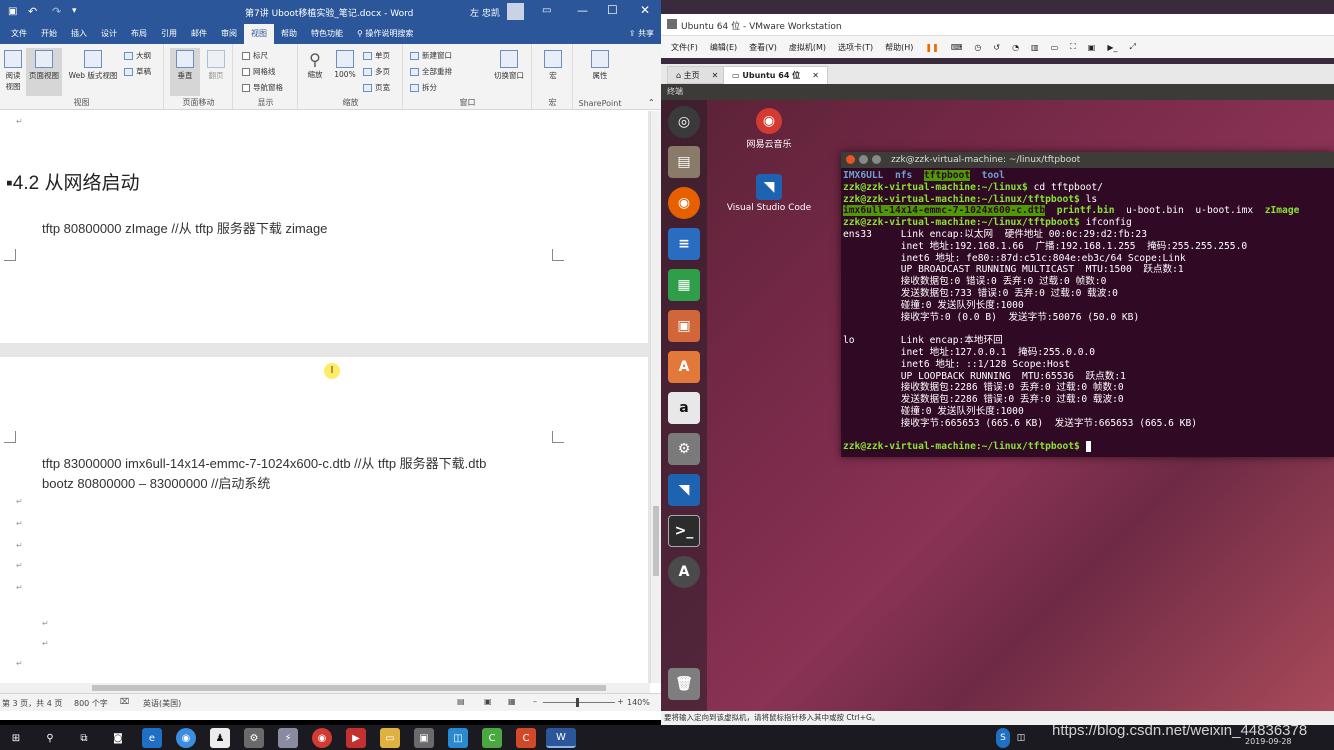 Image resolution: width=1334 pixels, height=750 pixels. Describe the element at coordinates (684, 531) in the screenshot. I see `terminal-icon: >_` at that location.